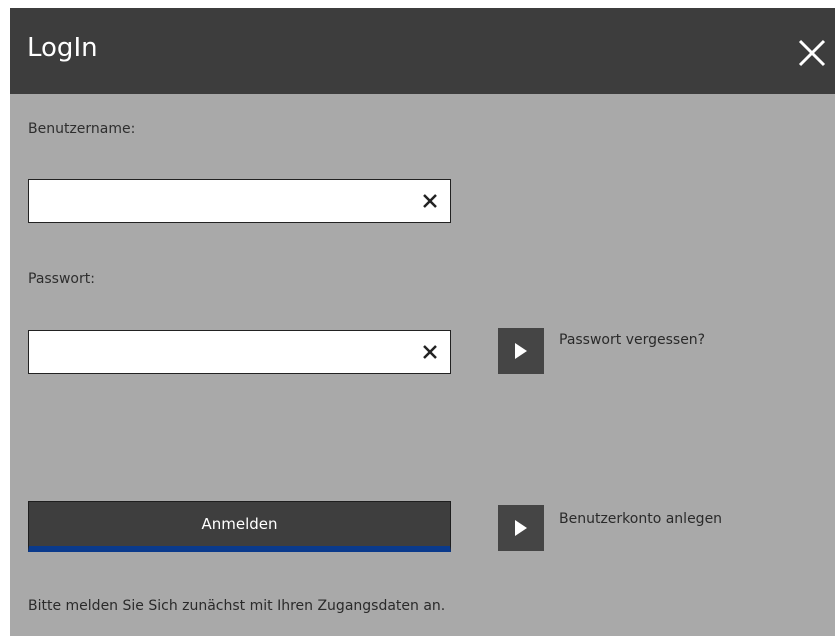 The image size is (835, 636). Describe the element at coordinates (61, 279) in the screenshot. I see `password-label: Passwort:` at that location.